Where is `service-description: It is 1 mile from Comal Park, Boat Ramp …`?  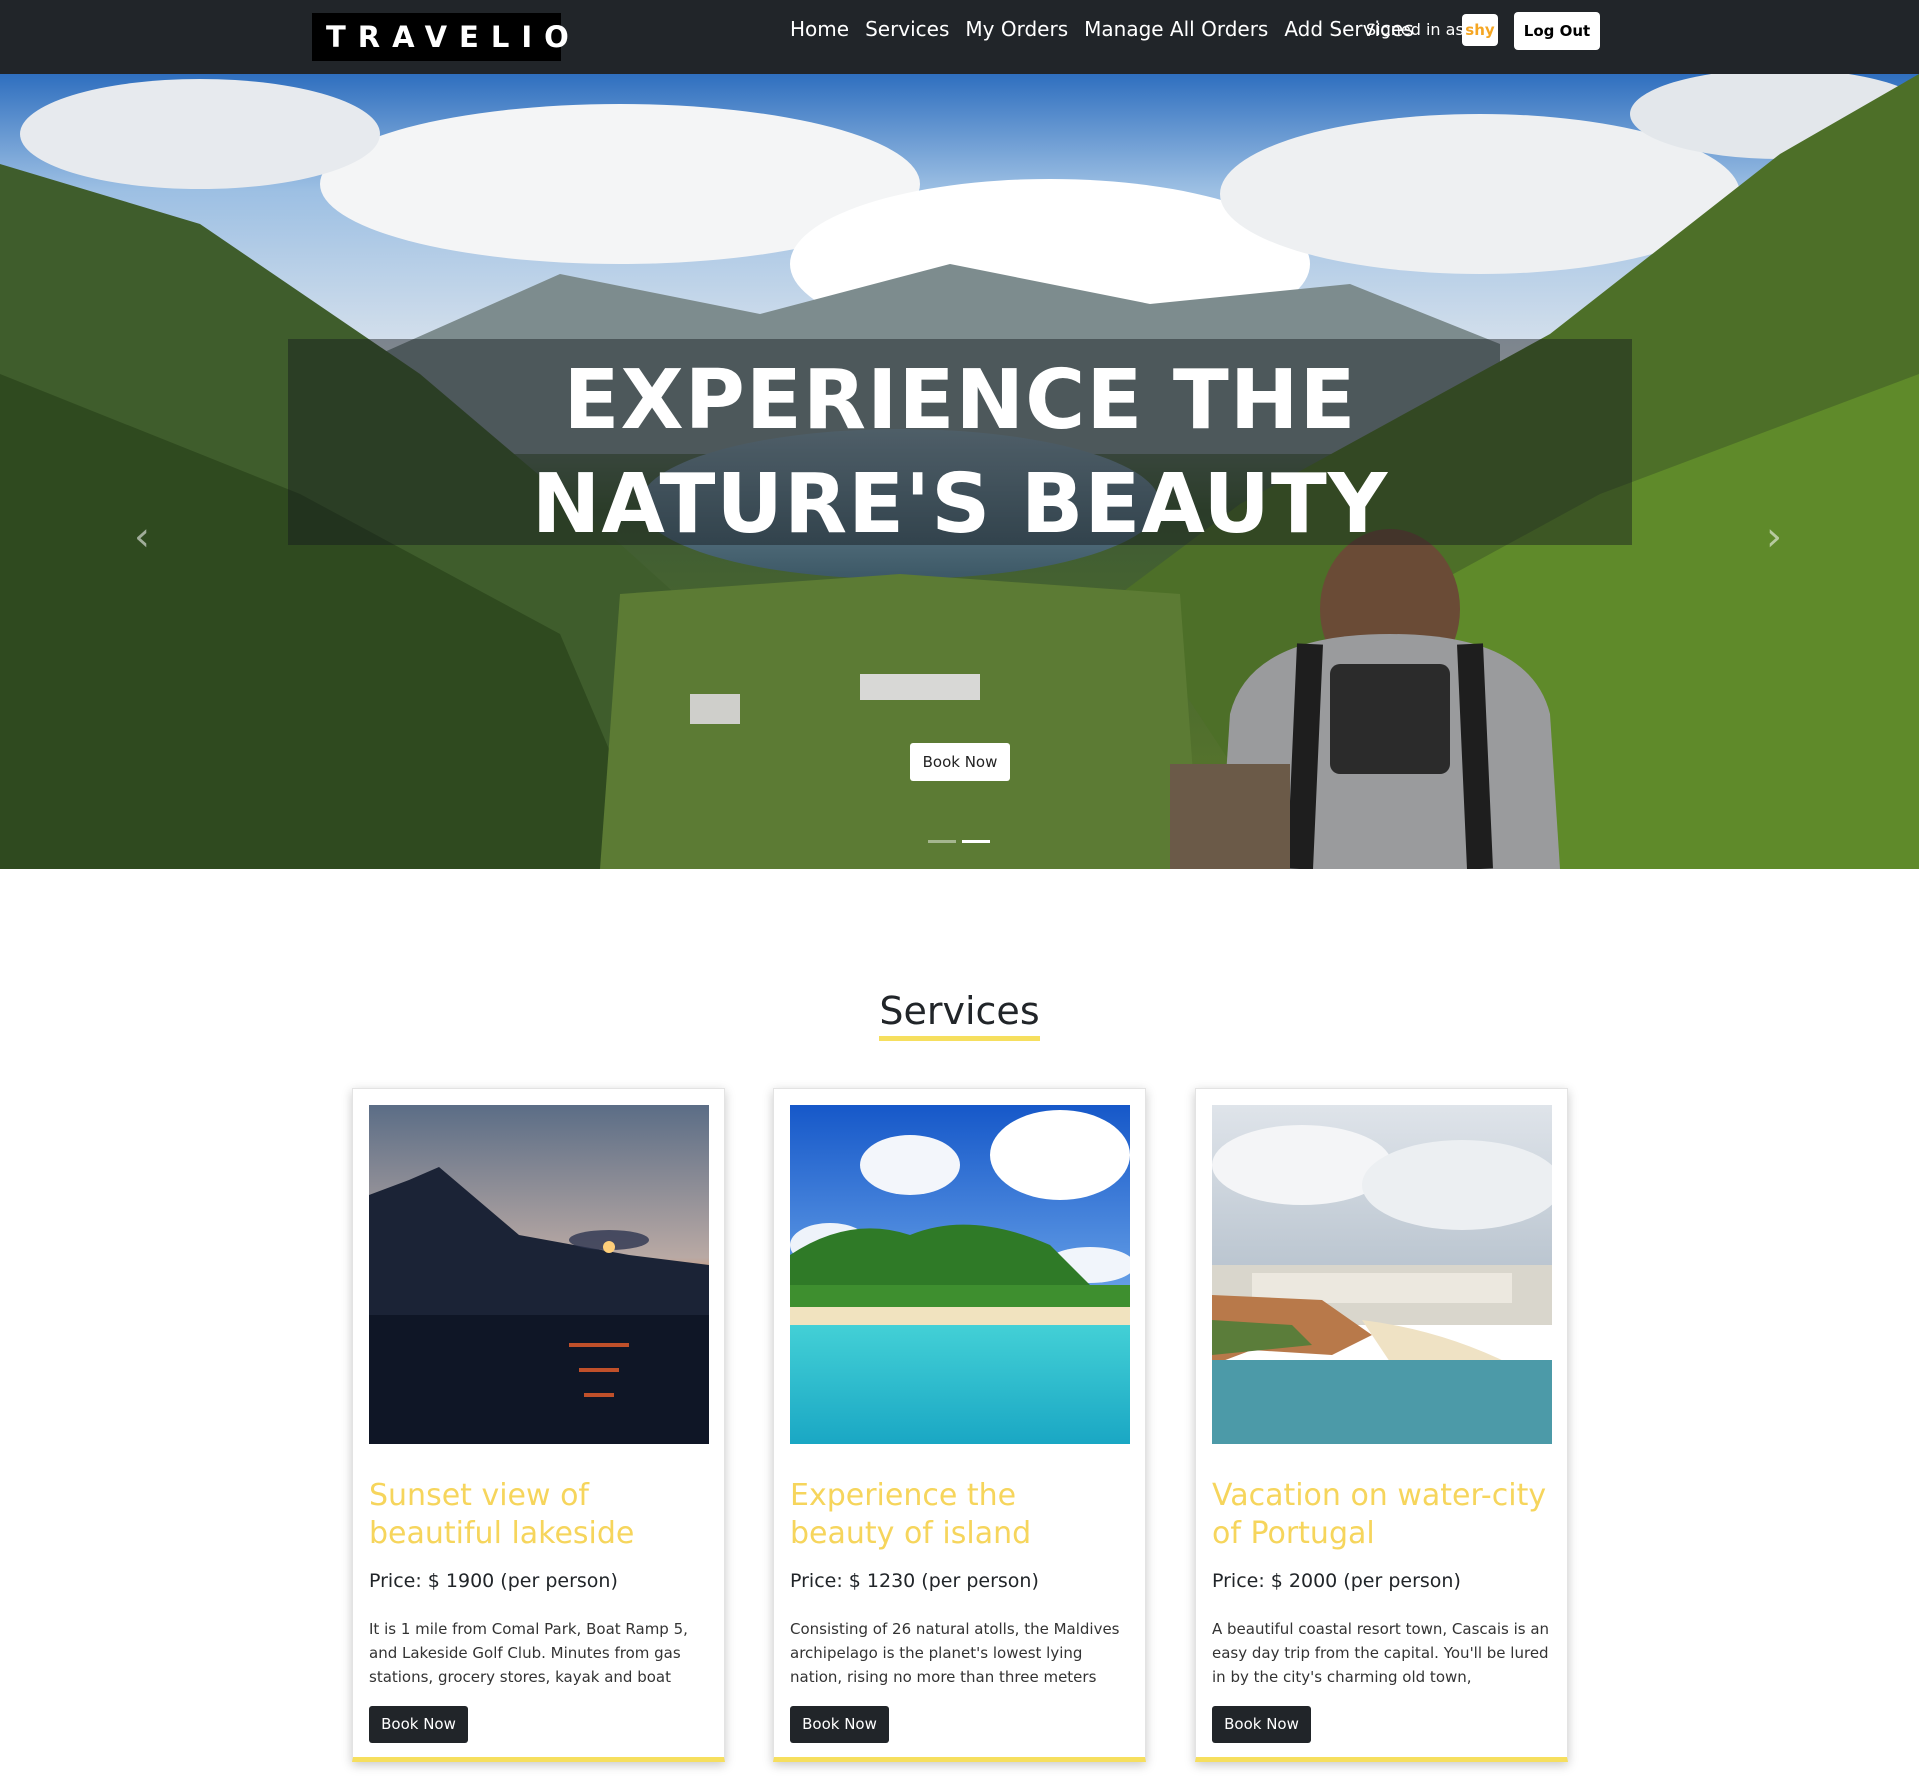 service-description: It is 1 mile from Comal Park, Boat Ramp … is located at coordinates (528, 1653).